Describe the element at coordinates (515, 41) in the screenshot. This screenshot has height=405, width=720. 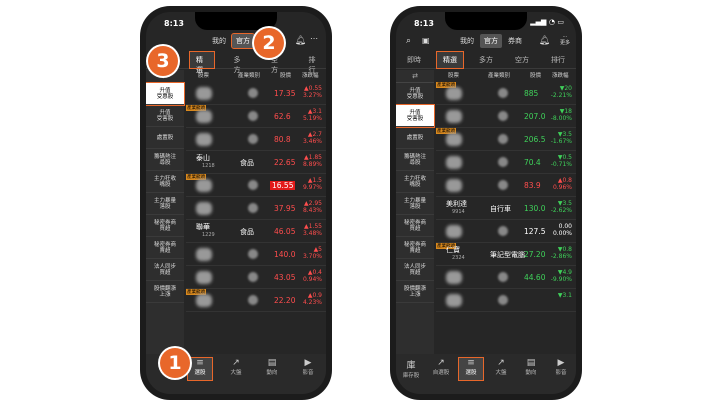
I see `tab-broker: 券商` at that location.